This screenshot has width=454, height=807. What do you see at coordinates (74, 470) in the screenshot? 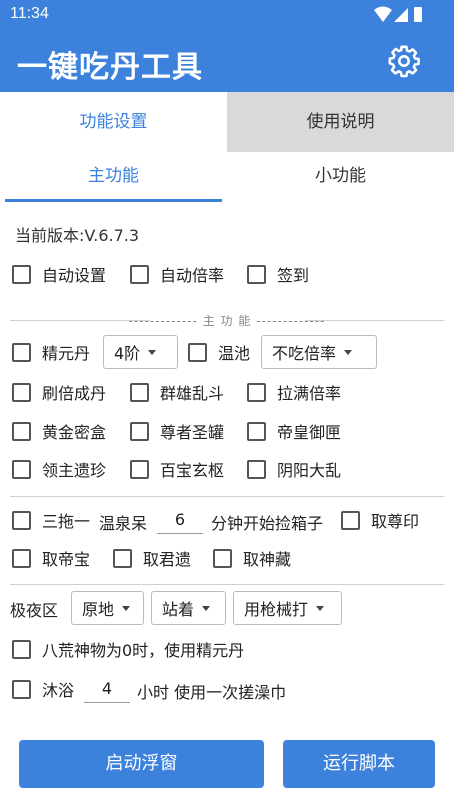
I see `checkbox-label: 领主遗珍` at bounding box center [74, 470].